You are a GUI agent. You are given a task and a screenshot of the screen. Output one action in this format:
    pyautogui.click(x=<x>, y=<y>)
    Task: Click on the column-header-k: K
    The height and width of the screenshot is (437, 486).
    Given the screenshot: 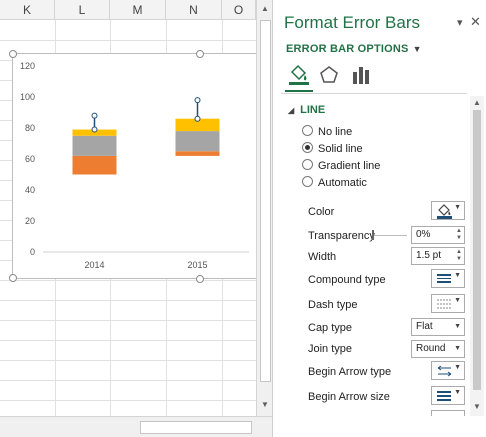 What is the action you would take?
    pyautogui.click(x=27, y=10)
    